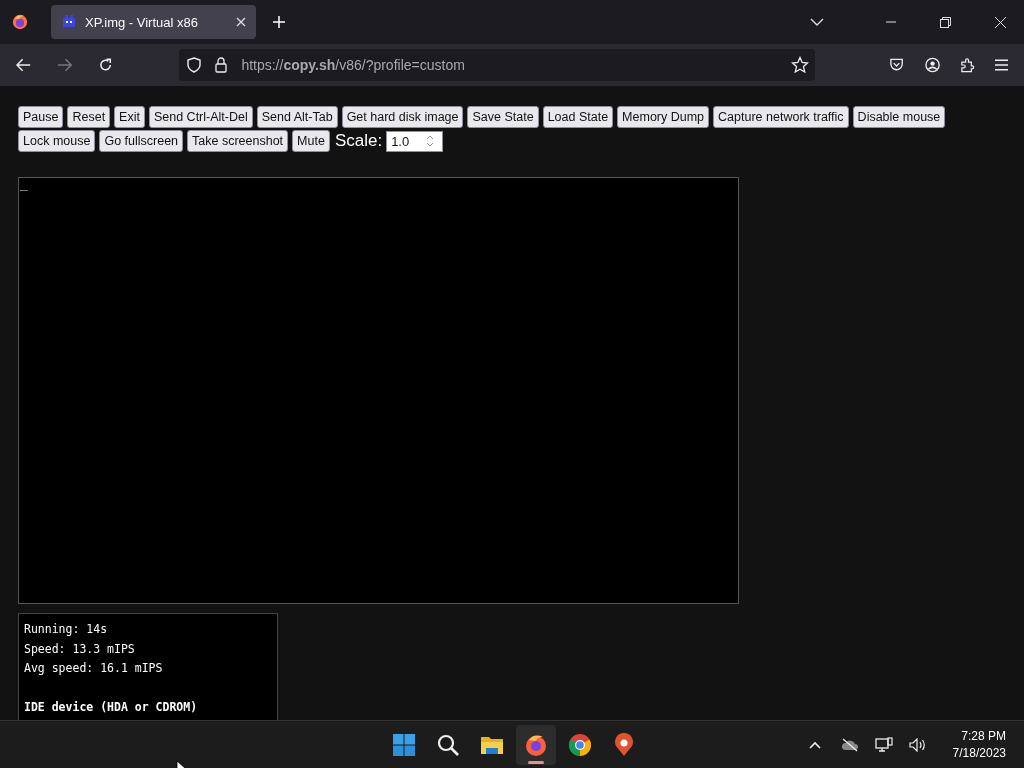 This screenshot has width=1024, height=768. Describe the element at coordinates (311, 141) in the screenshot. I see `emulator-button: Mute` at that location.